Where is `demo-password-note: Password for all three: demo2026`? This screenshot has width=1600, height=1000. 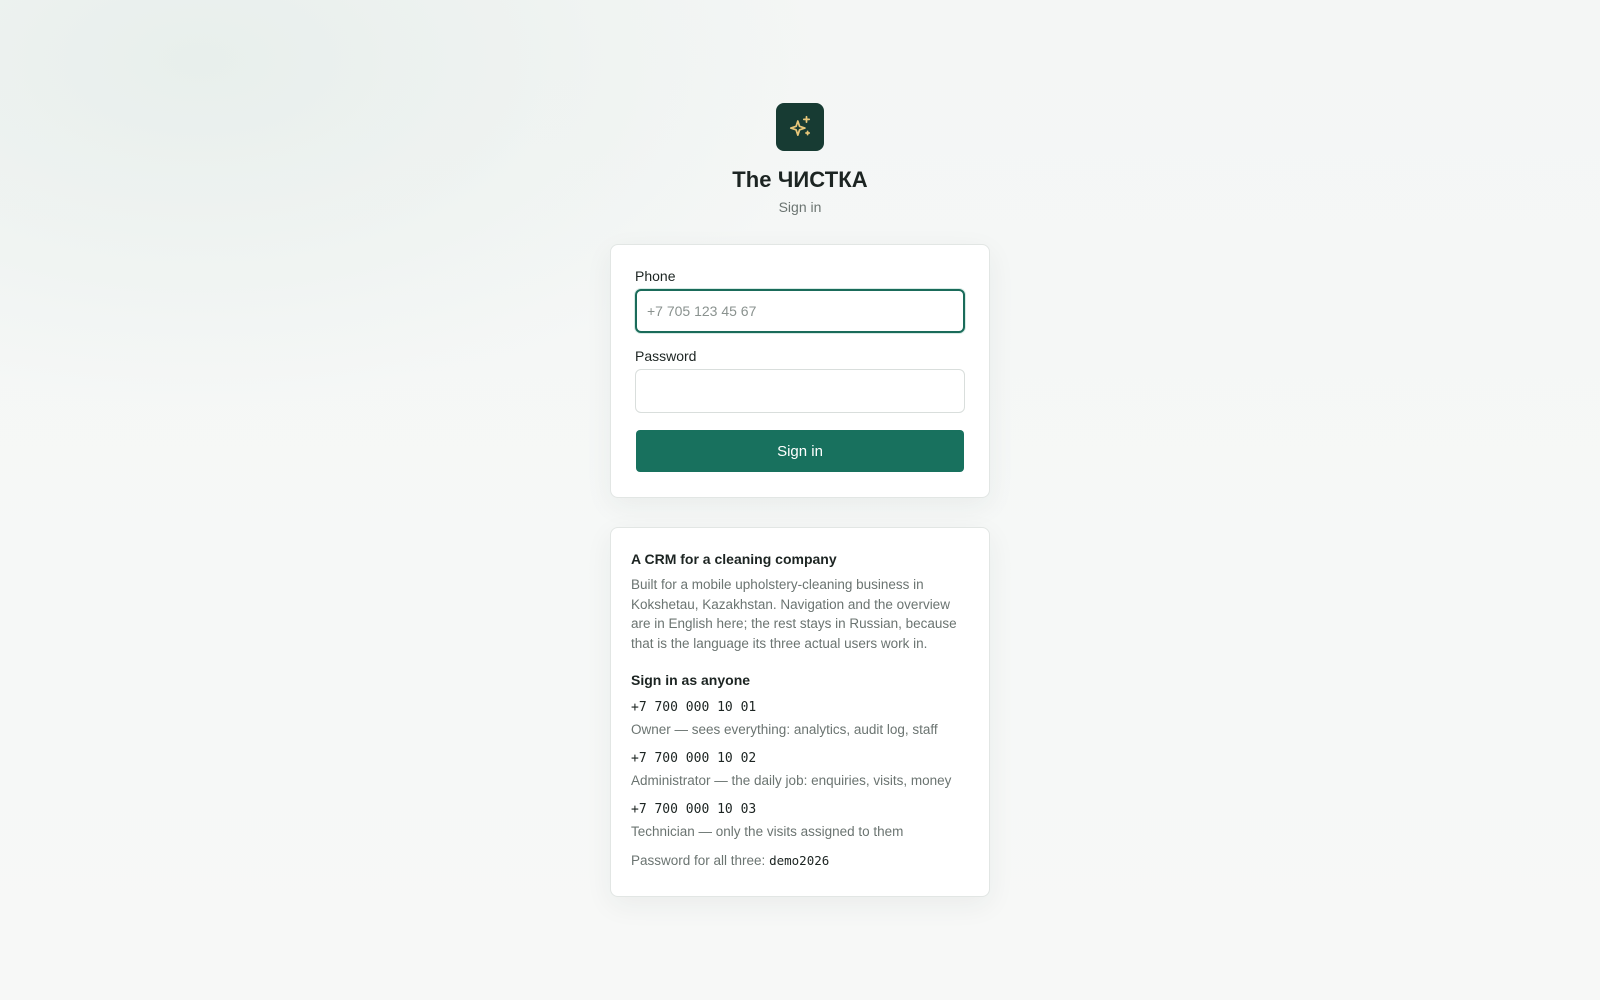 demo-password-note: Password for all three: demo2026 is located at coordinates (800, 861).